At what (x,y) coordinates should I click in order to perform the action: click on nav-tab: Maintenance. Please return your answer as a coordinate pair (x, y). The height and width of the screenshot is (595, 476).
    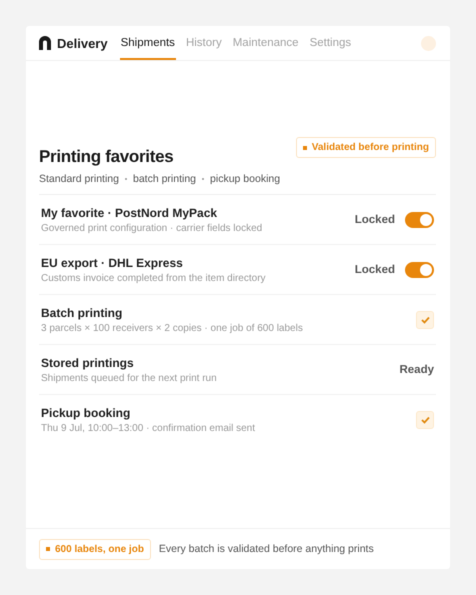
    Looking at the image, I should click on (266, 43).